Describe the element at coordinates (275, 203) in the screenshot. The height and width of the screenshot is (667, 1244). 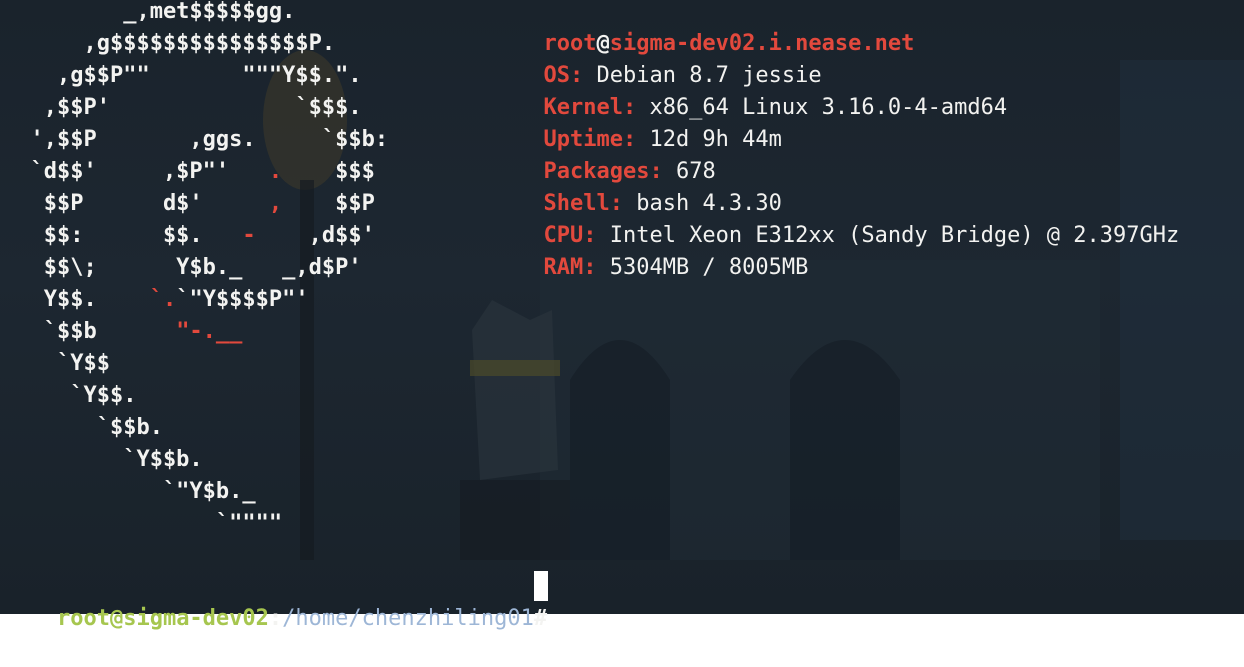
I see `logo-red-segment: ,` at that location.